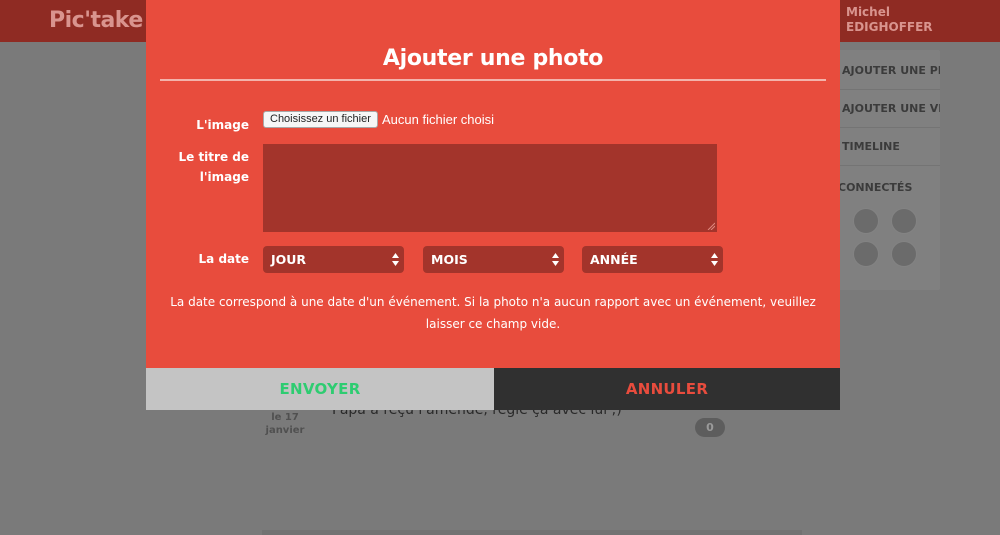 This screenshot has height=535, width=1000. Describe the element at coordinates (449, 259) in the screenshot. I see `month-select-value: MOIS` at that location.